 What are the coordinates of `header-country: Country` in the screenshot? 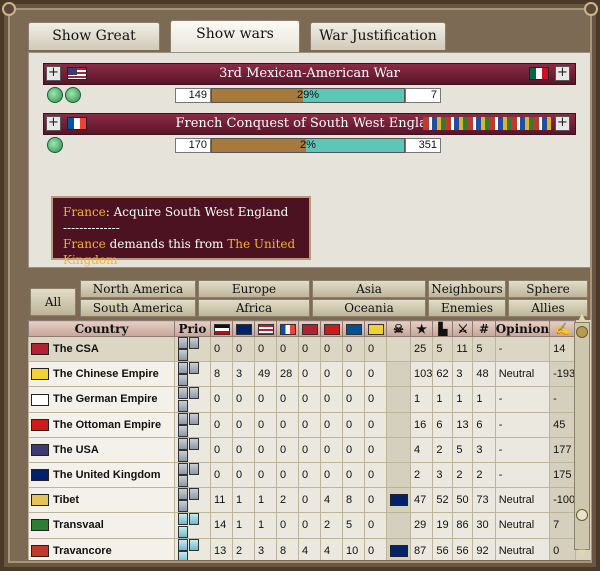 It's located at (101, 328).